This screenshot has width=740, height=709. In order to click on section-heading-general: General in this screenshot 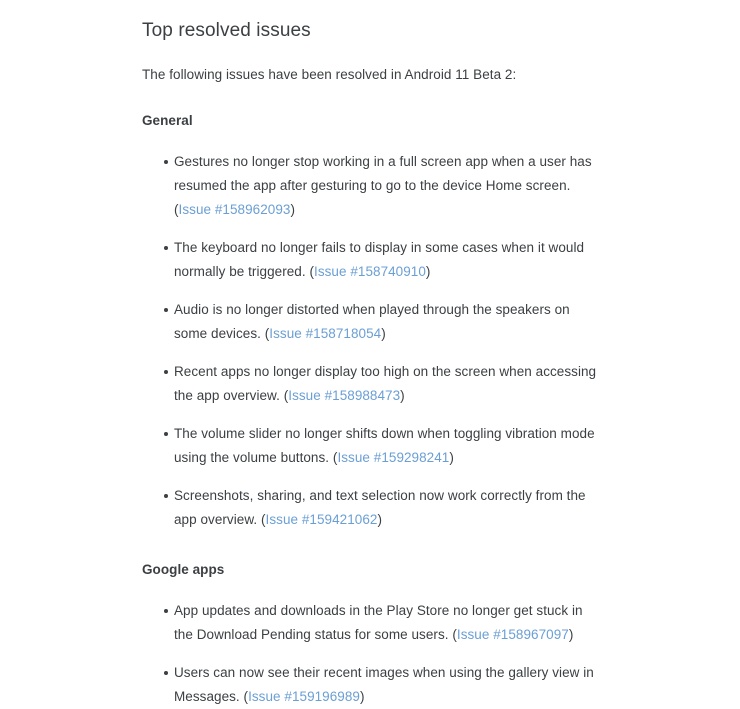, I will do `click(167, 120)`.